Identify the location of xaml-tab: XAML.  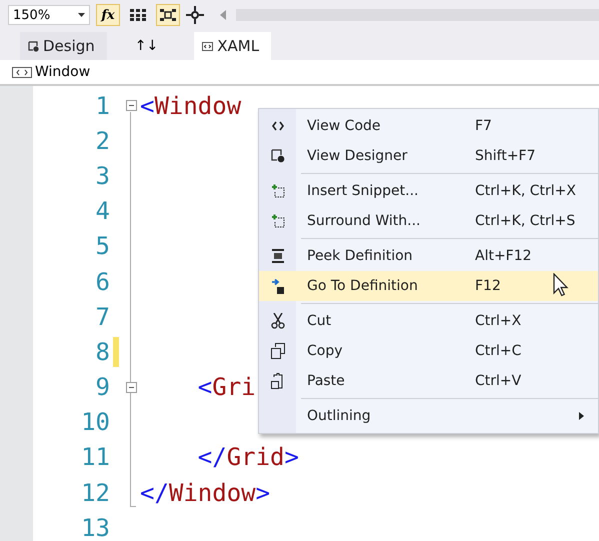
(233, 46).